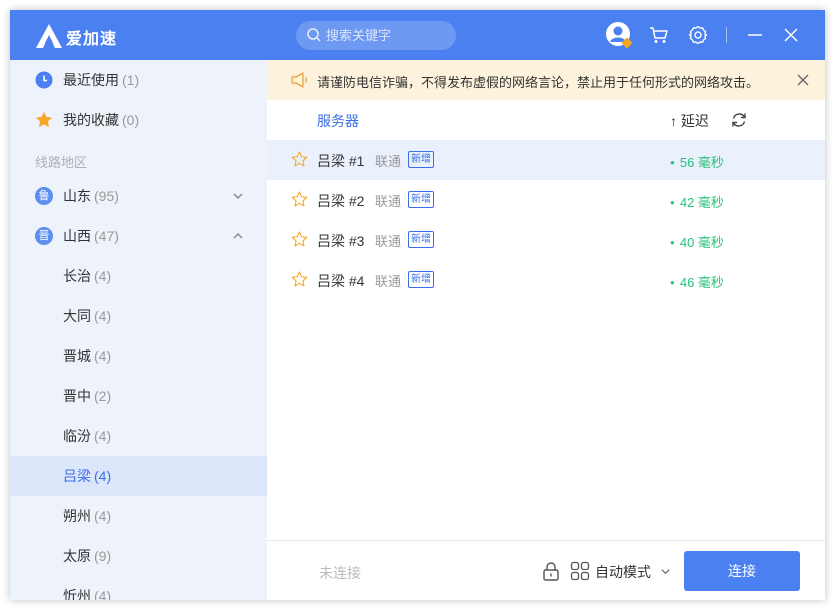 This screenshot has width=835, height=610. I want to click on sidebar-item-label: 太原, so click(77, 556).